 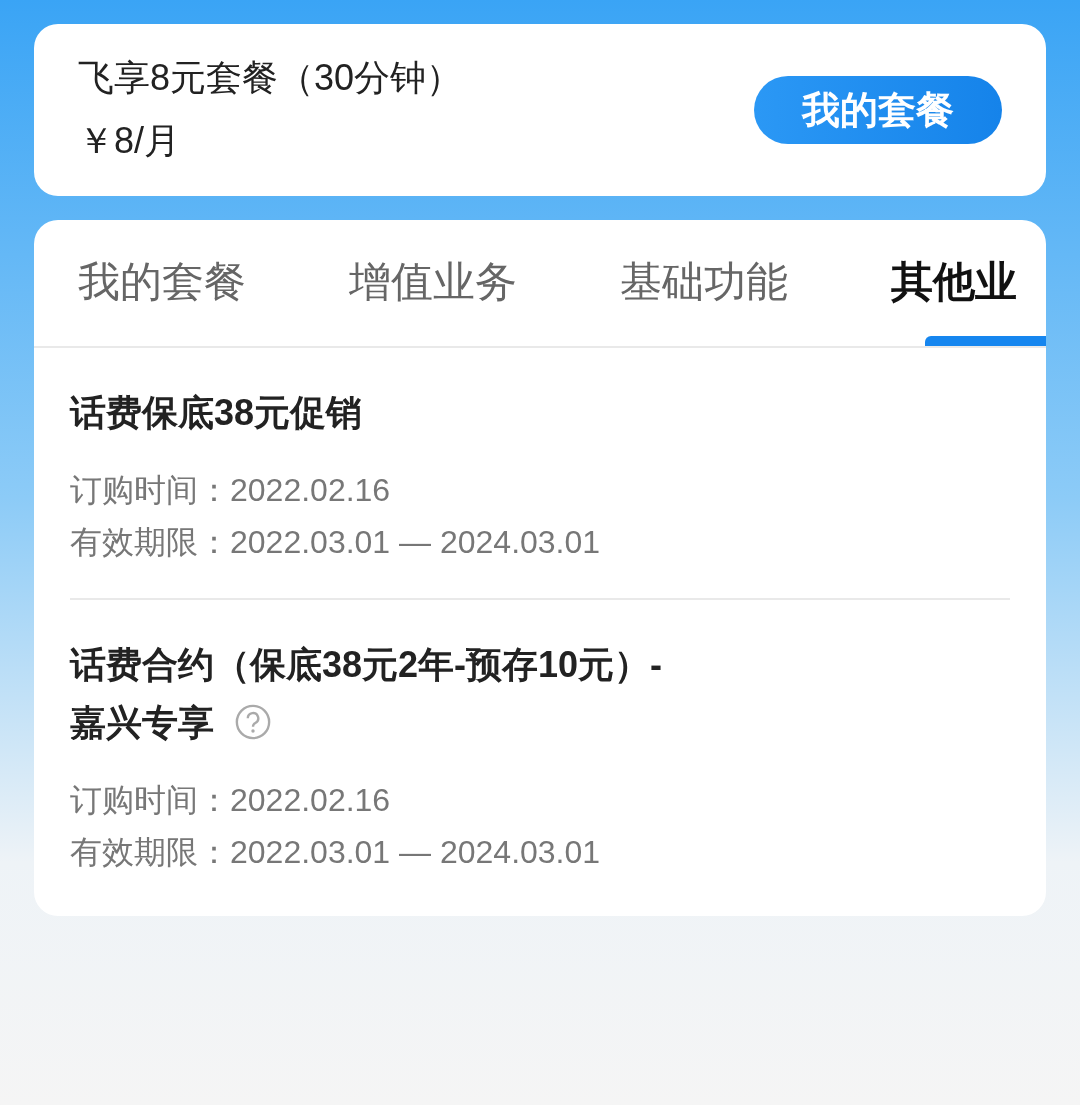 What do you see at coordinates (433, 283) in the screenshot?
I see `tab: 增值业务` at bounding box center [433, 283].